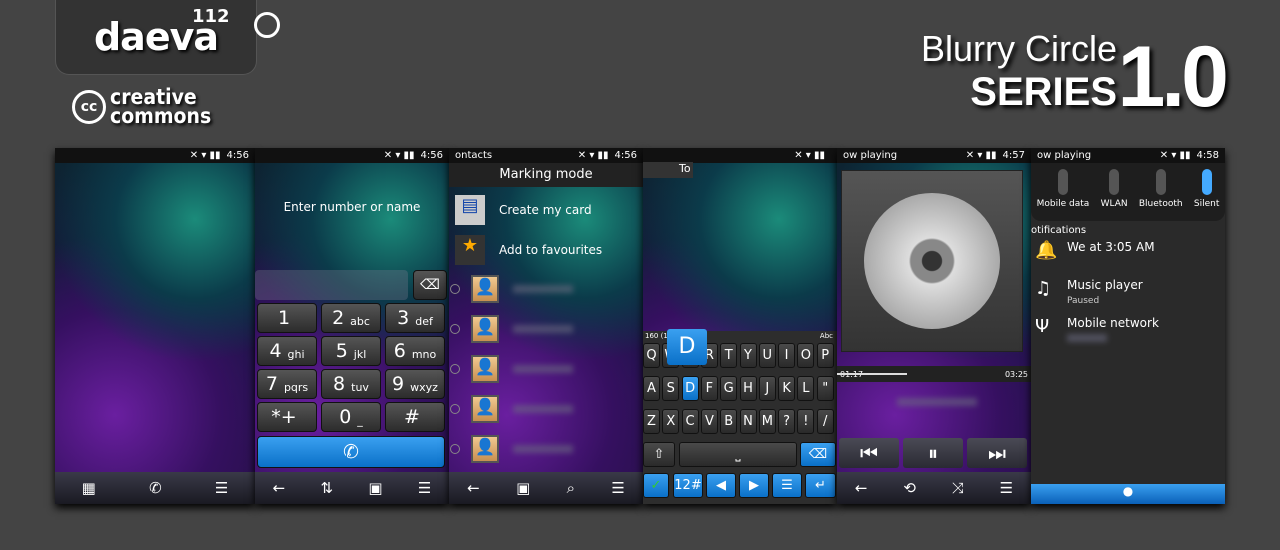 The image size is (1280, 550). Describe the element at coordinates (729, 388) in the screenshot. I see `key-G: G` at that location.